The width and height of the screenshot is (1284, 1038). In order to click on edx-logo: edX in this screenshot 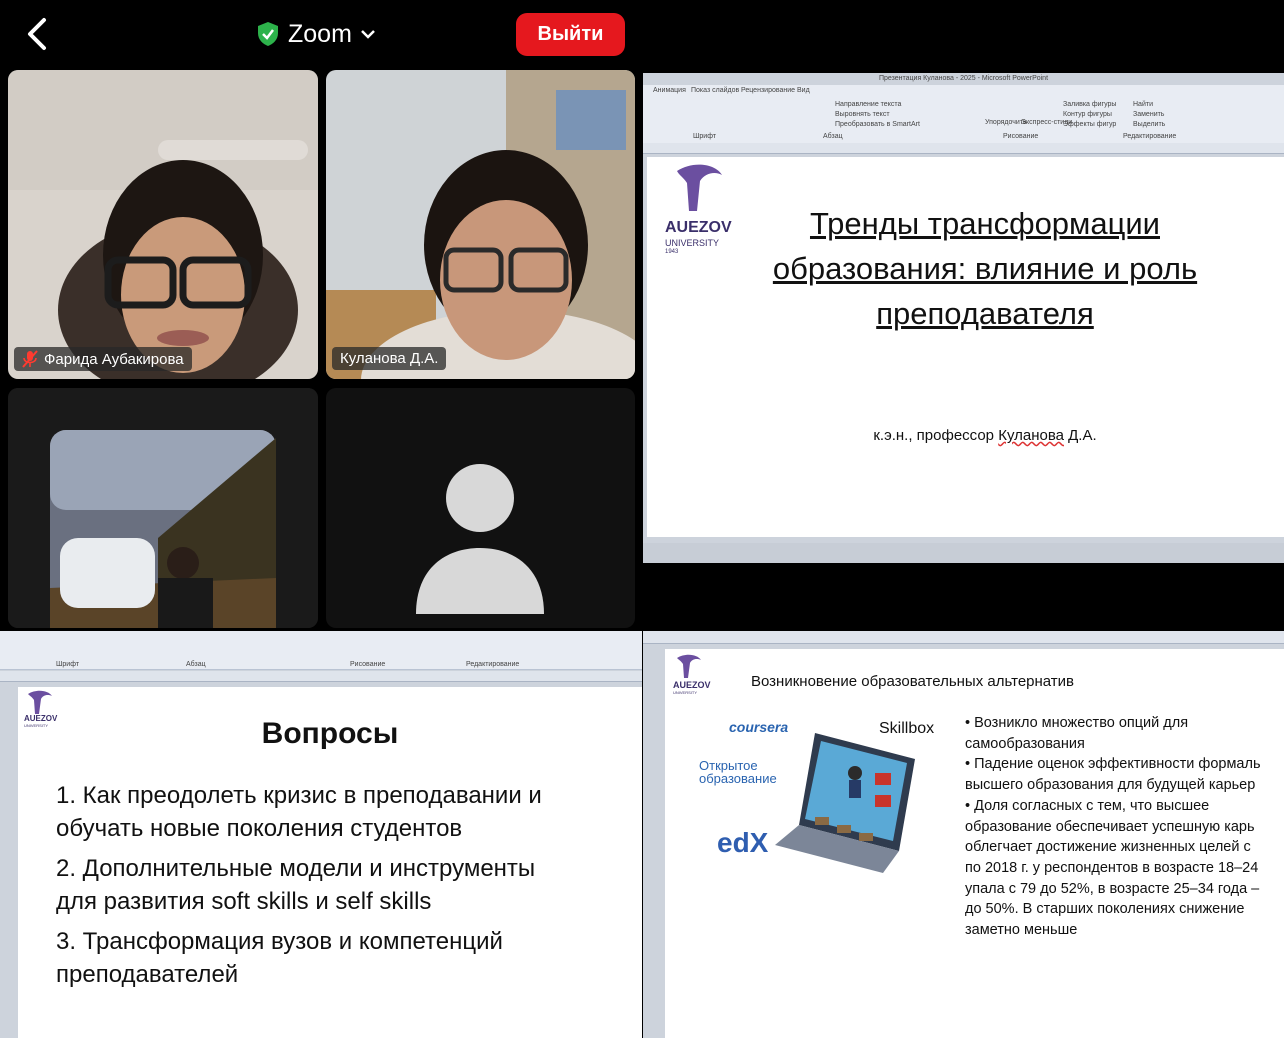, I will do `click(743, 842)`.